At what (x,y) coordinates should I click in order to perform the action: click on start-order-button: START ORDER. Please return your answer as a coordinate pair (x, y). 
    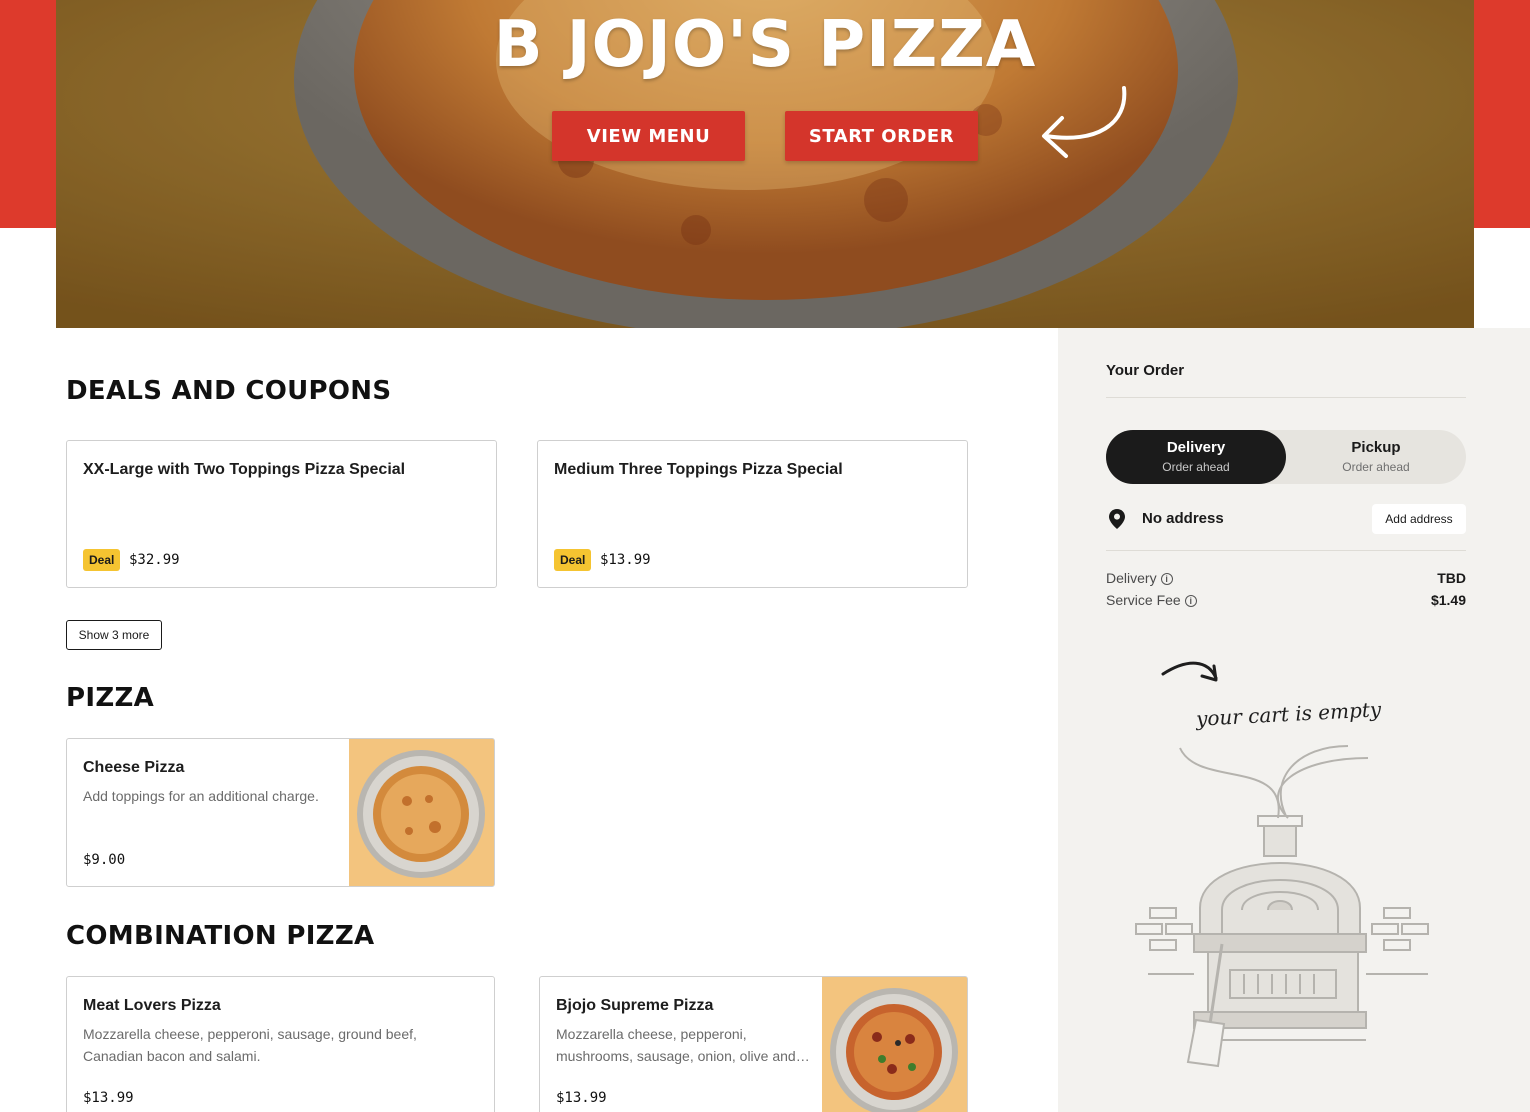
    Looking at the image, I should click on (881, 136).